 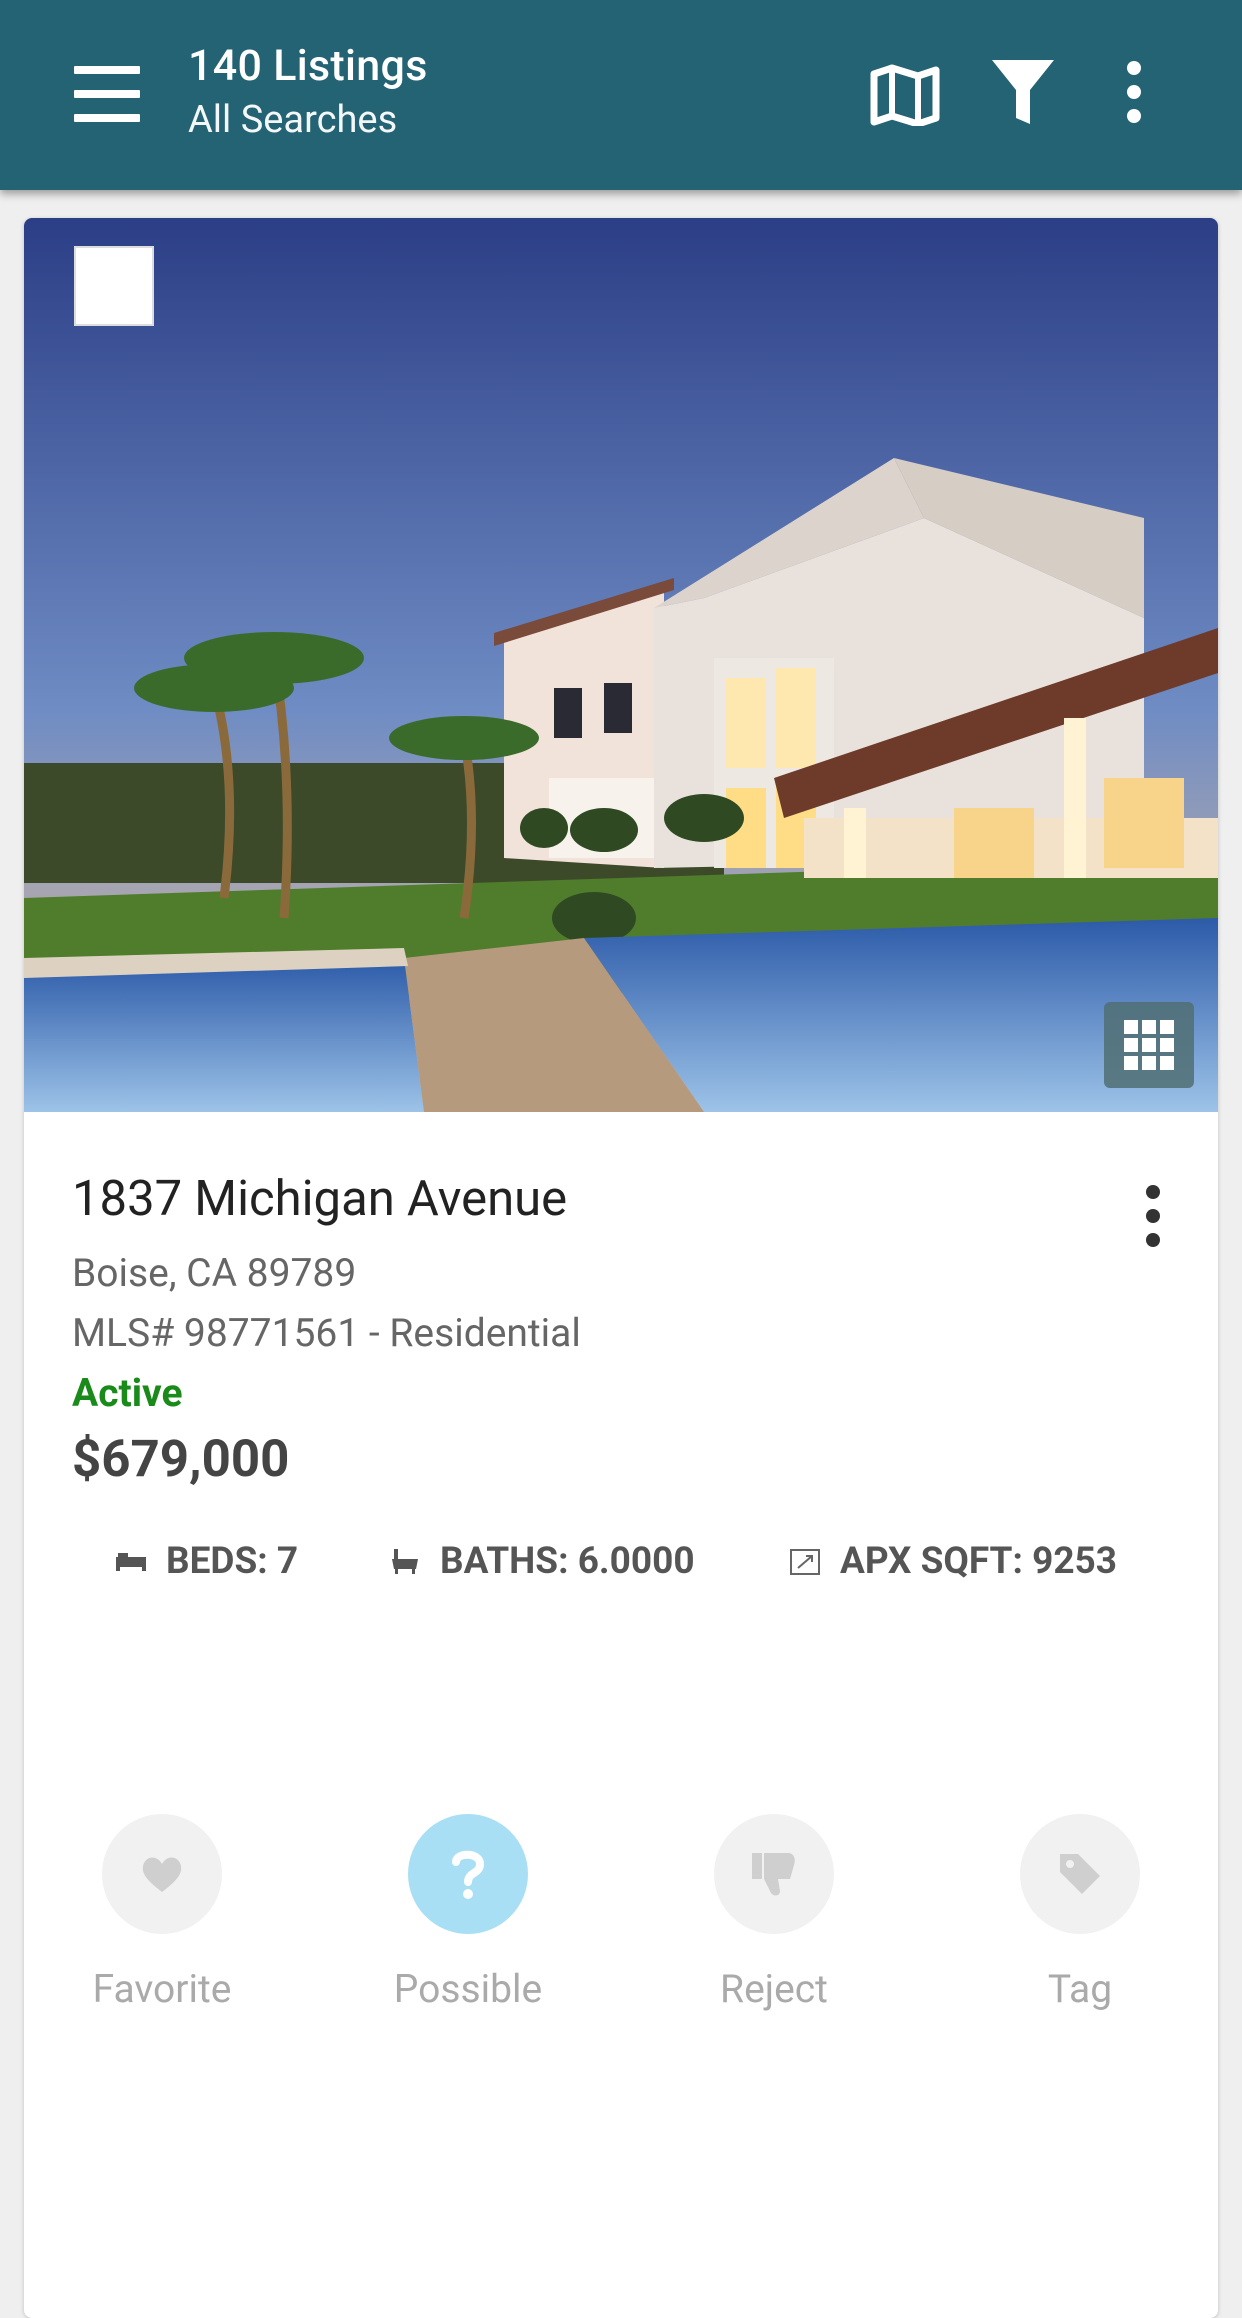 I want to click on listing-price: $679,000, so click(x=181, y=1459).